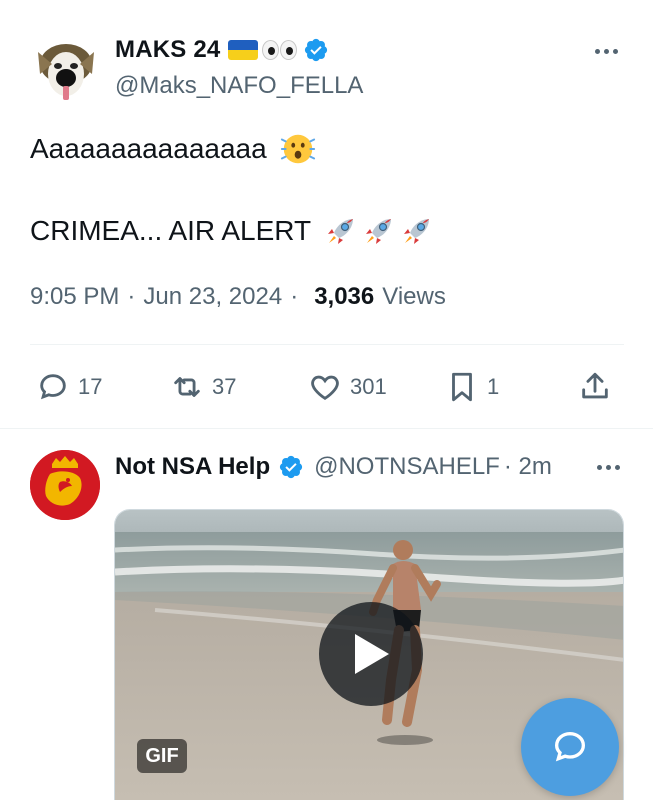  What do you see at coordinates (280, 50) in the screenshot?
I see `eyes-icon` at bounding box center [280, 50].